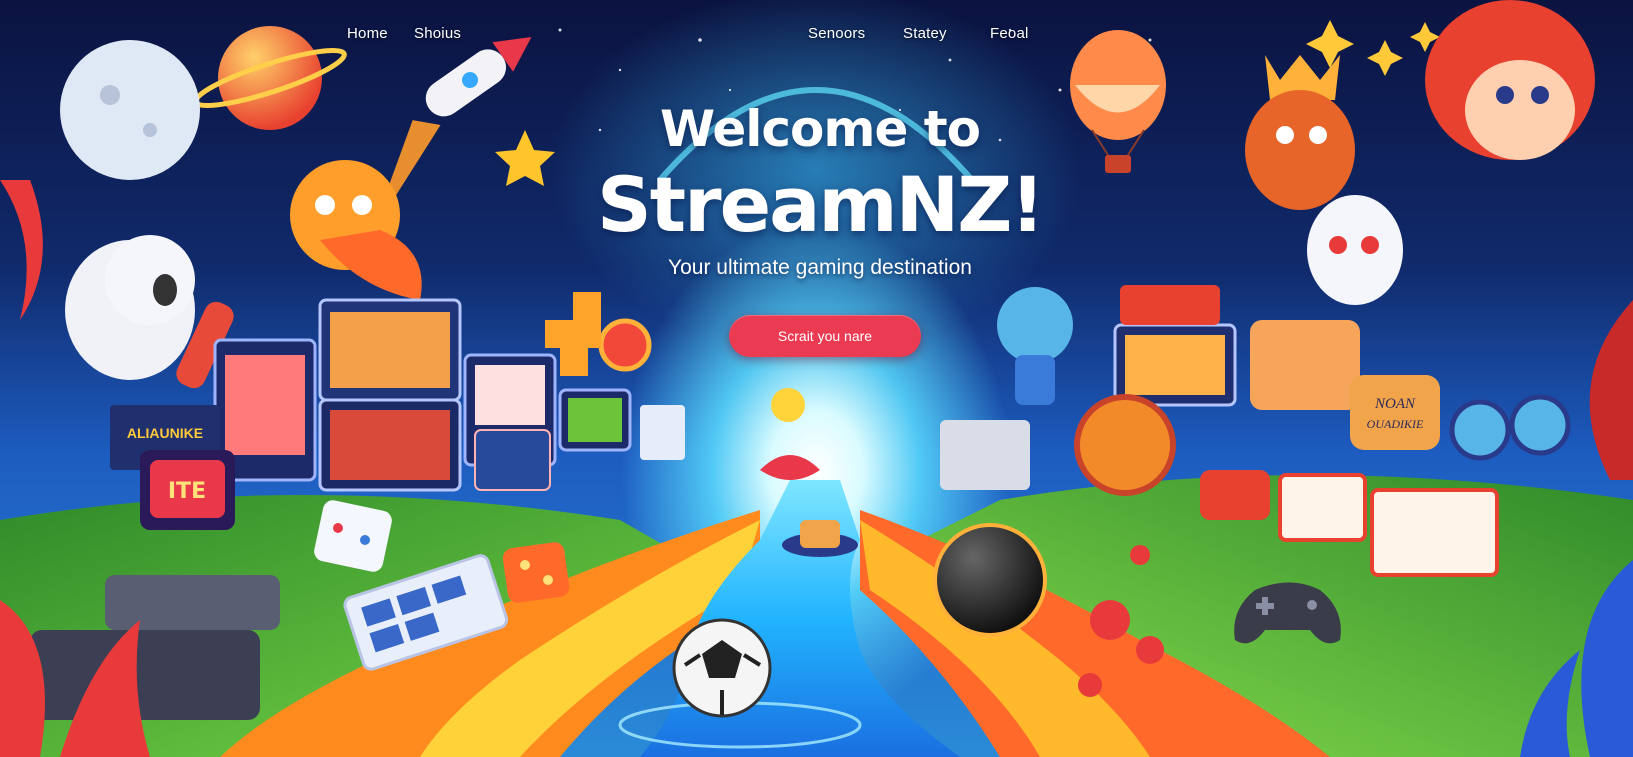 The width and height of the screenshot is (1633, 757). I want to click on right-sign-text-2: OUADIKIE, so click(1395, 424).